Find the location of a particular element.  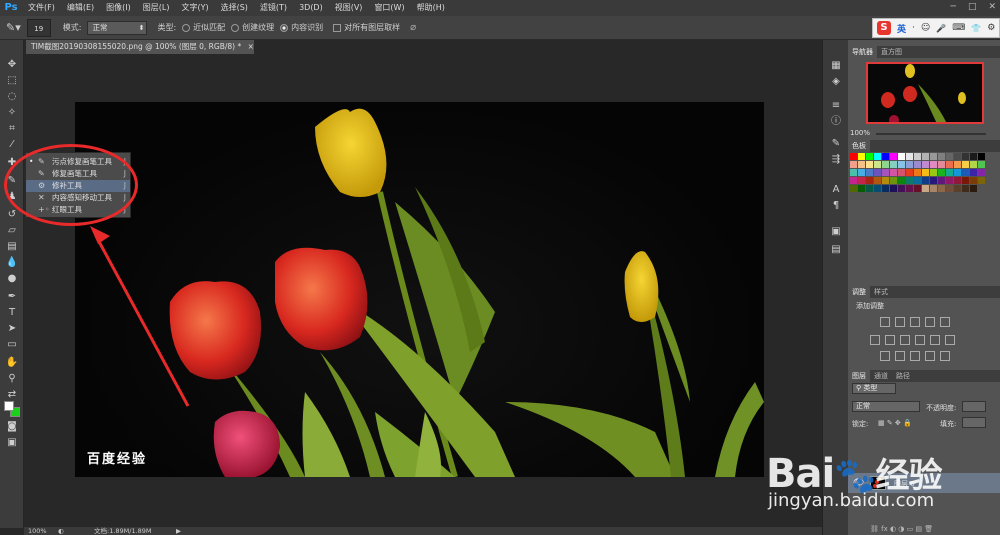

menu-item: 窗口(W) is located at coordinates (389, 8).